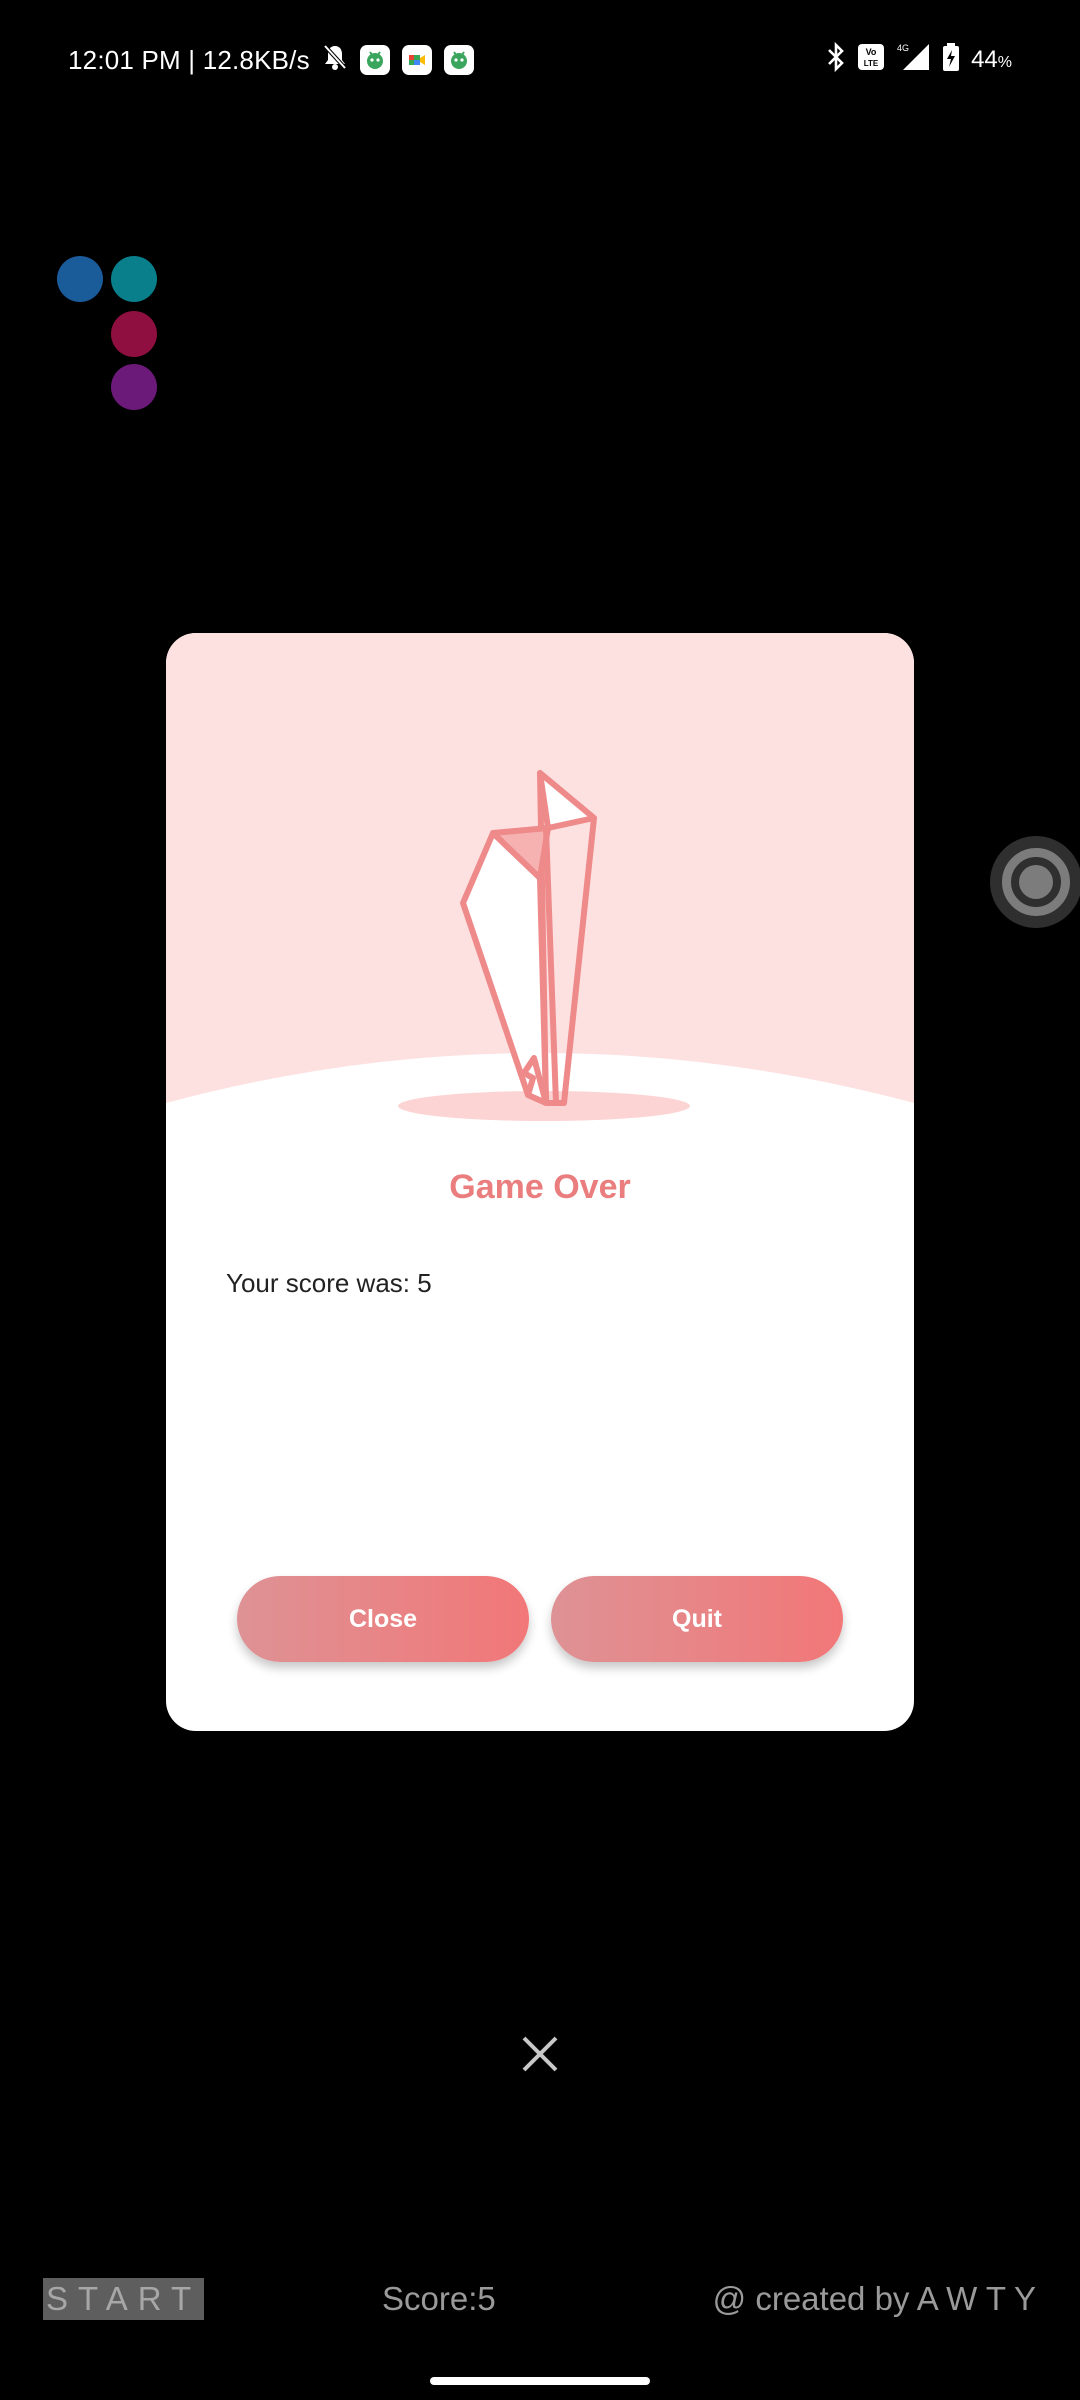 The width and height of the screenshot is (1080, 2400). Describe the element at coordinates (383, 1619) in the screenshot. I see `close-button: Close` at that location.